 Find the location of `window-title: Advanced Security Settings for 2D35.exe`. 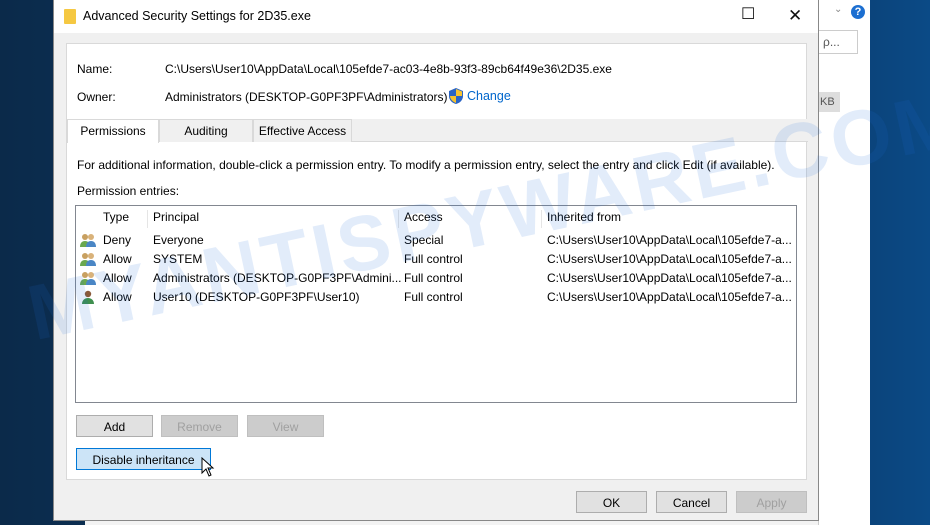

window-title: Advanced Security Settings for 2D35.exe is located at coordinates (197, 16).